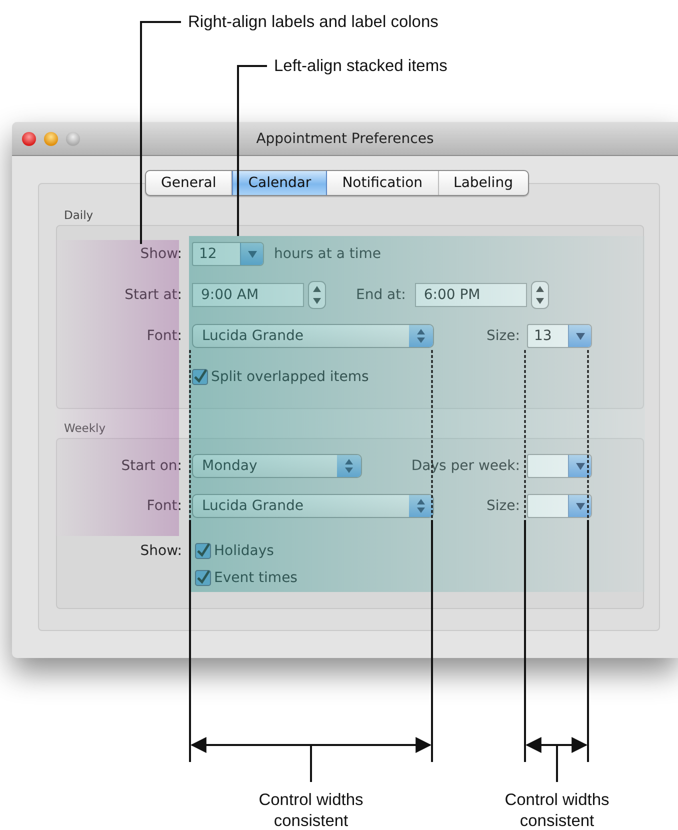 The width and height of the screenshot is (678, 830). I want to click on combo-box: 13, so click(559, 336).